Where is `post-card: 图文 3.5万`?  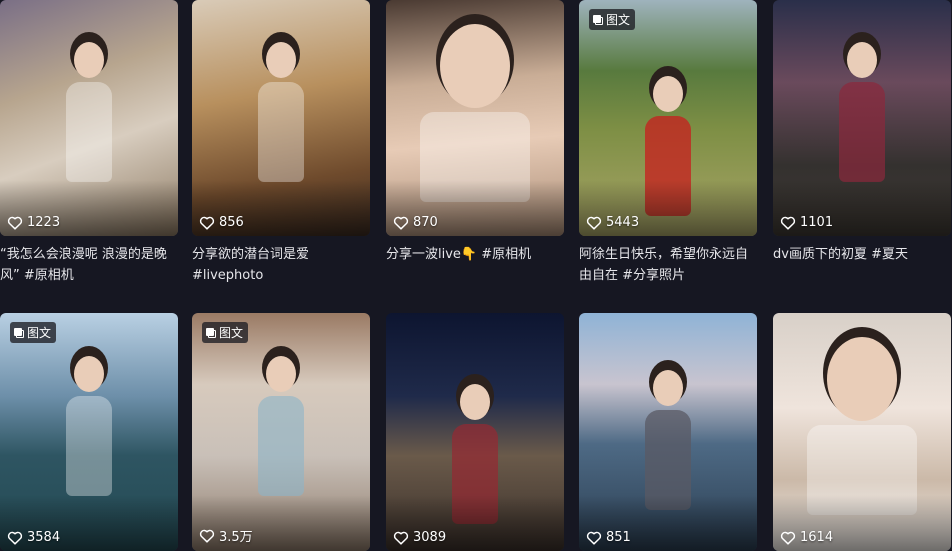 post-card: 图文 3.5万 is located at coordinates (281, 432).